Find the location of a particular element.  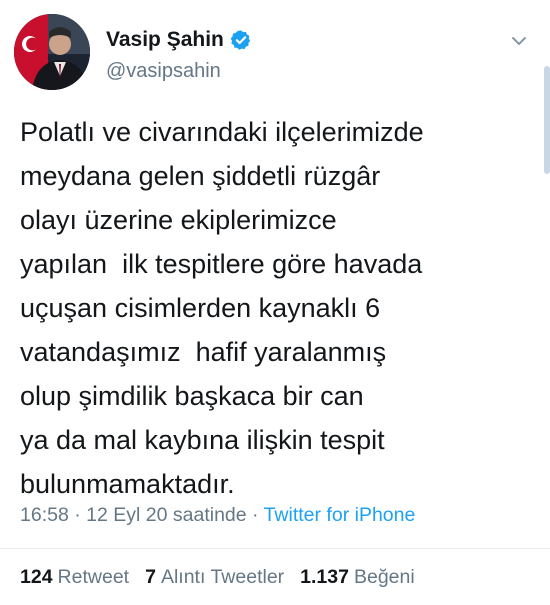

chevron-down-icon is located at coordinates (519, 41).